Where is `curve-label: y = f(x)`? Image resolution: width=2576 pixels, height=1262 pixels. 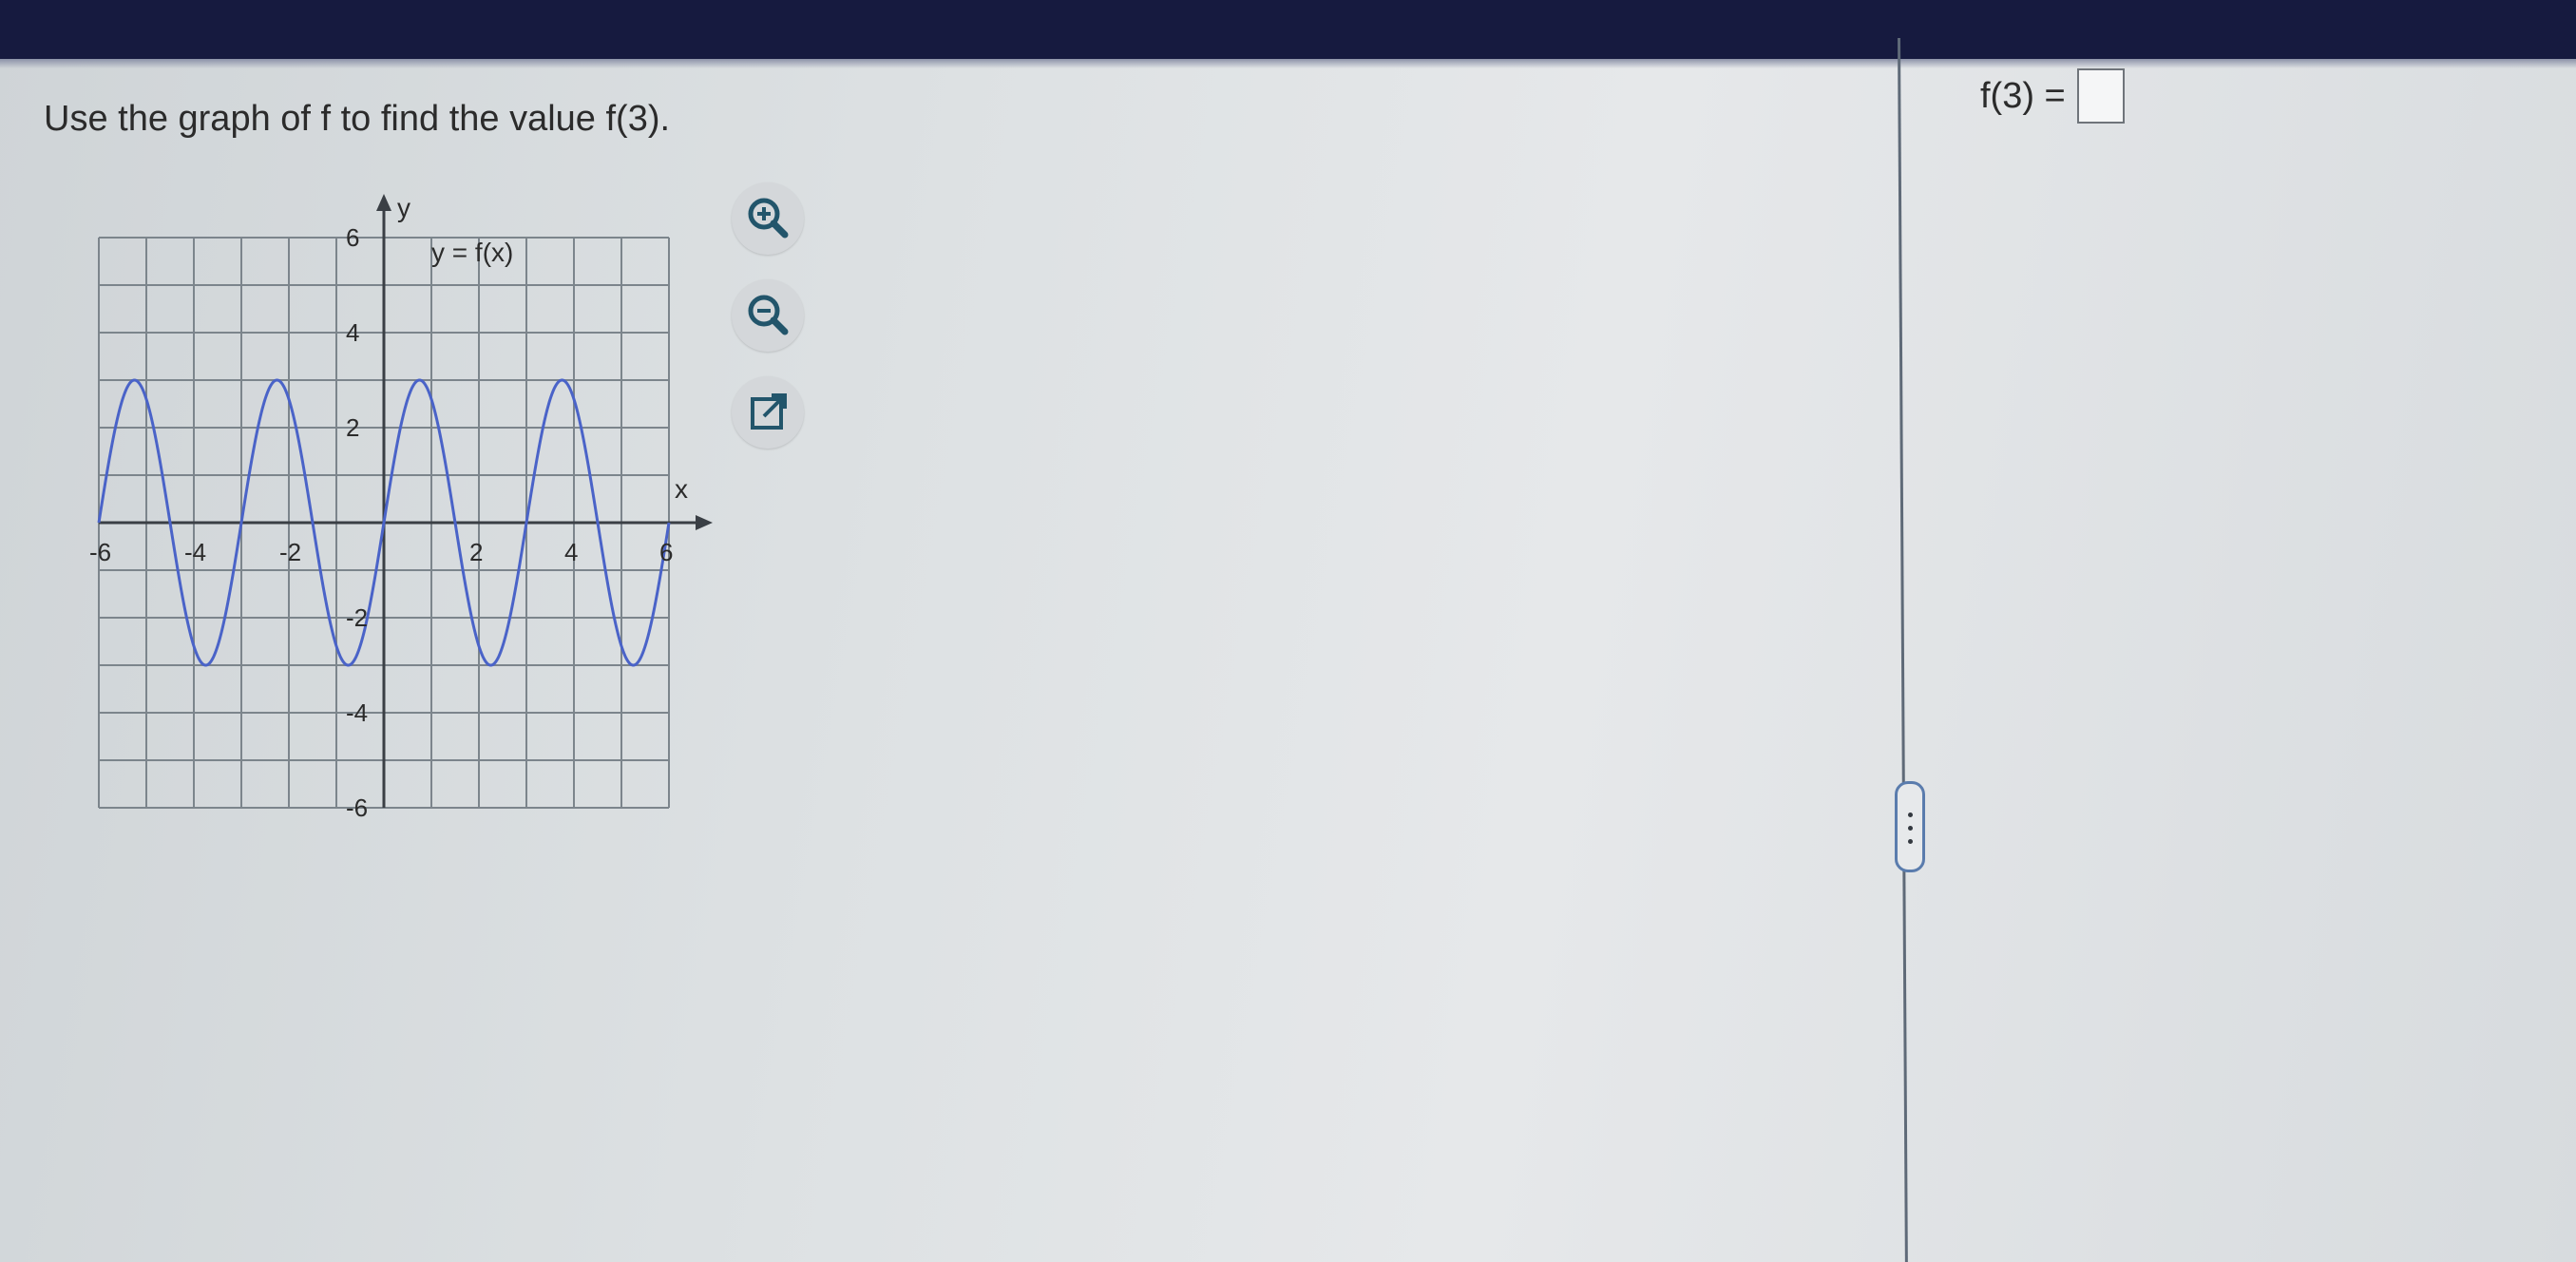
curve-label: y = f(x) is located at coordinates (472, 253).